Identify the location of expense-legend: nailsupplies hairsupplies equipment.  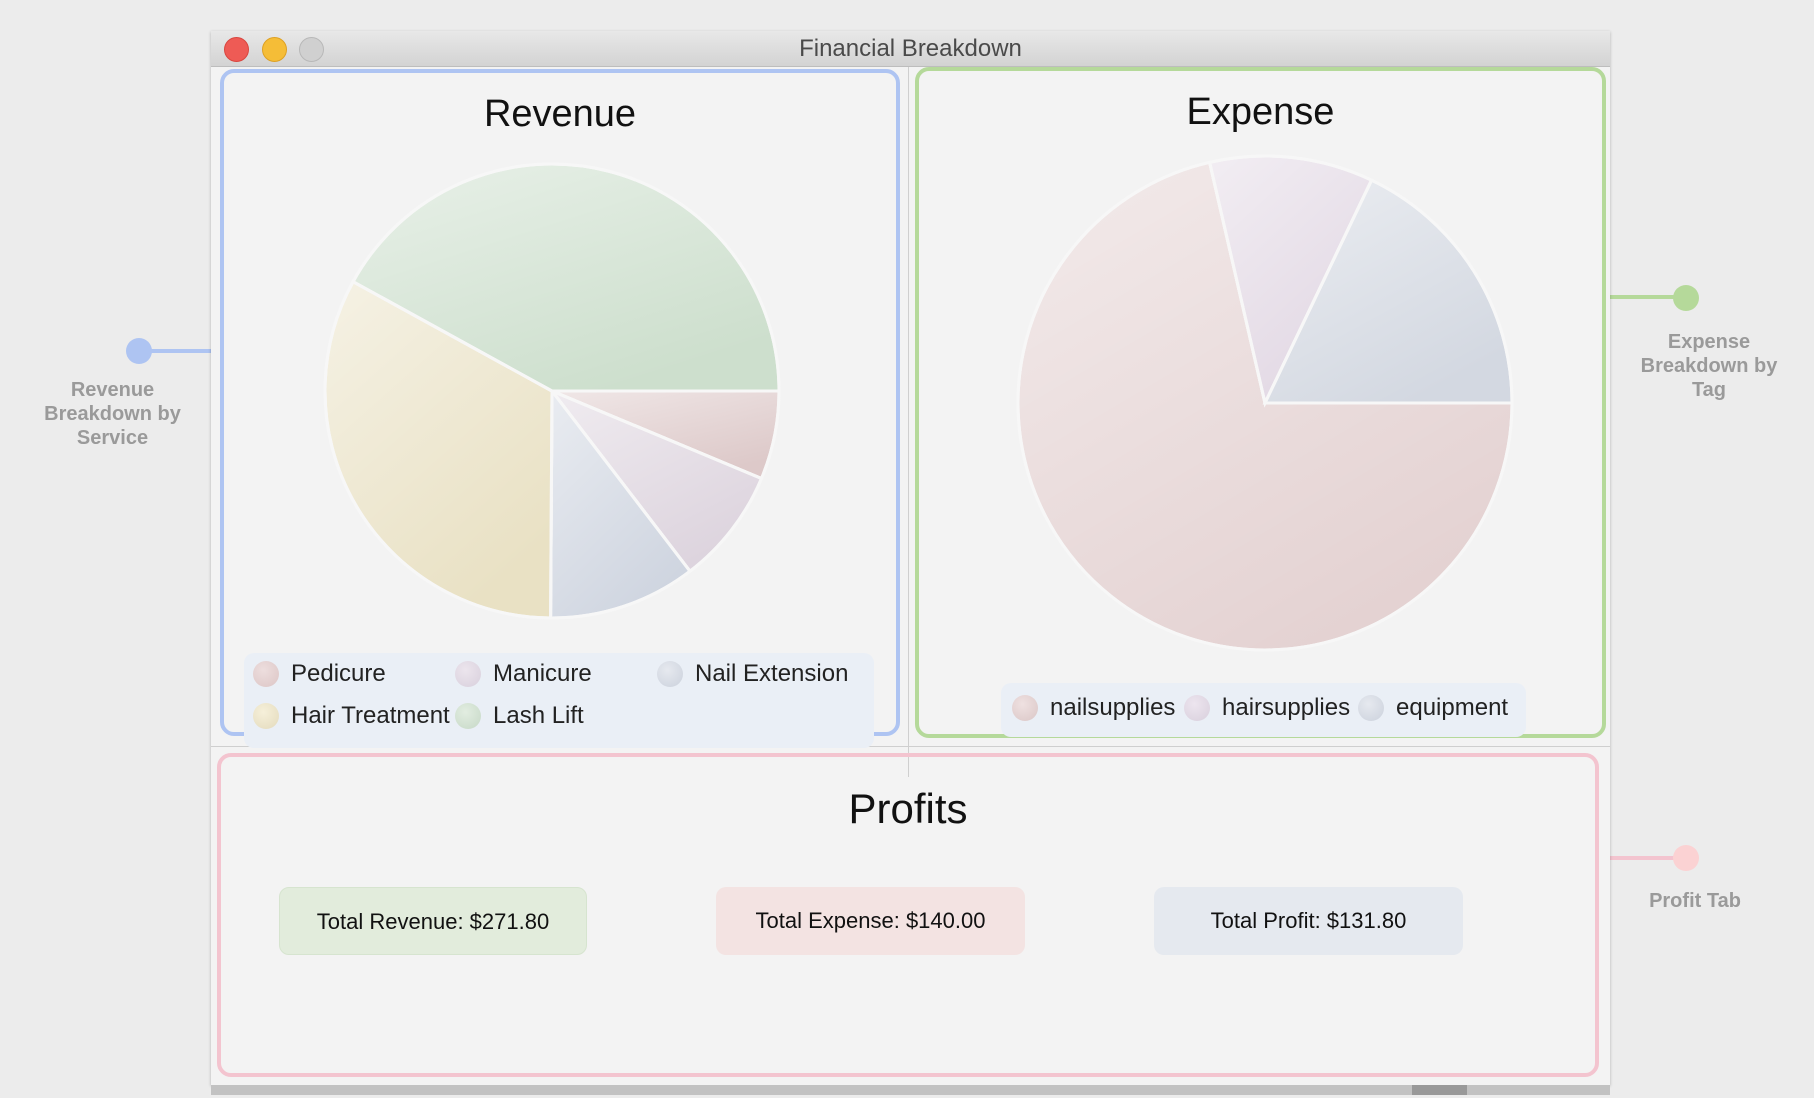
(1263, 710).